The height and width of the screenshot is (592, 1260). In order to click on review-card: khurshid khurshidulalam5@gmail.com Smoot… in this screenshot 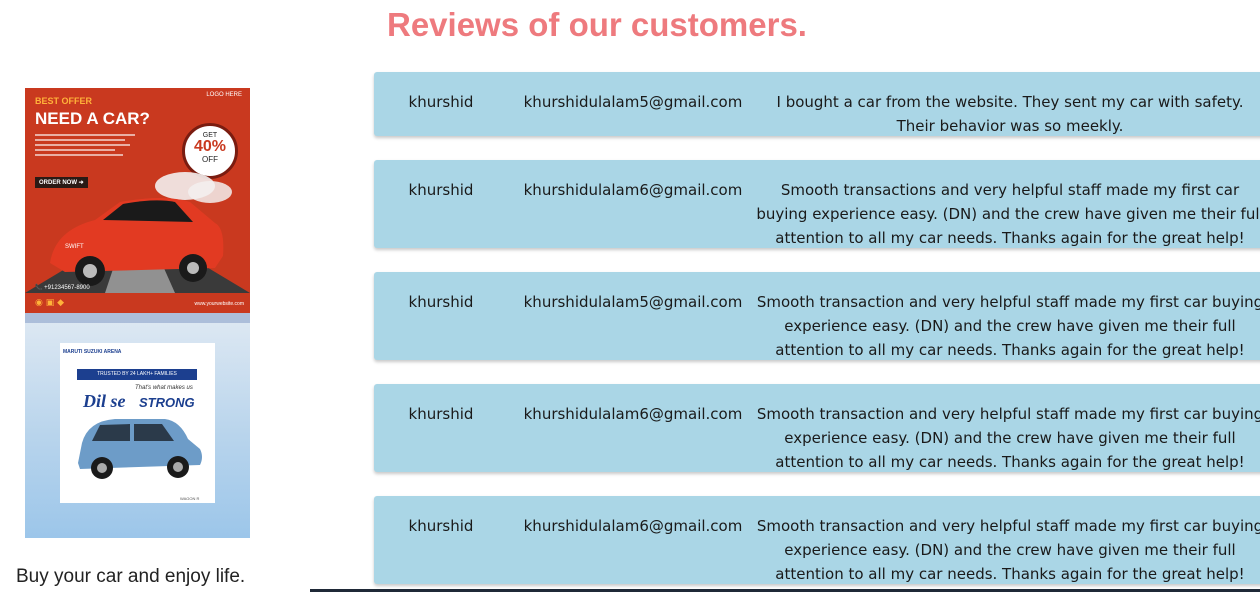, I will do `click(817, 316)`.